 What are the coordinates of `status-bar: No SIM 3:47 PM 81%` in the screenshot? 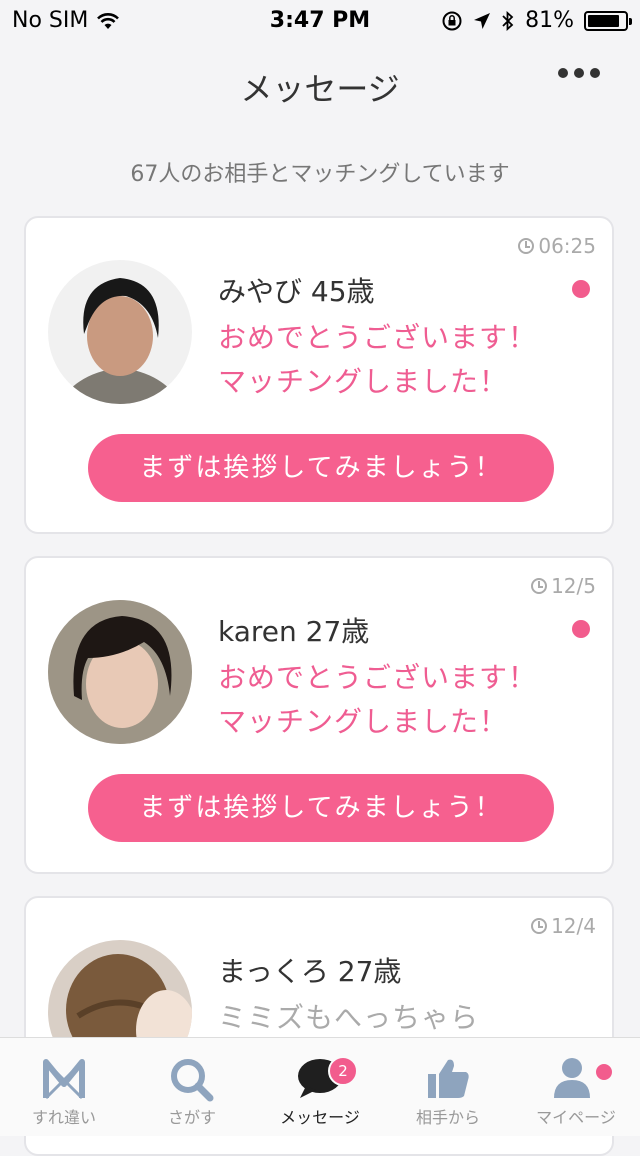 It's located at (320, 20).